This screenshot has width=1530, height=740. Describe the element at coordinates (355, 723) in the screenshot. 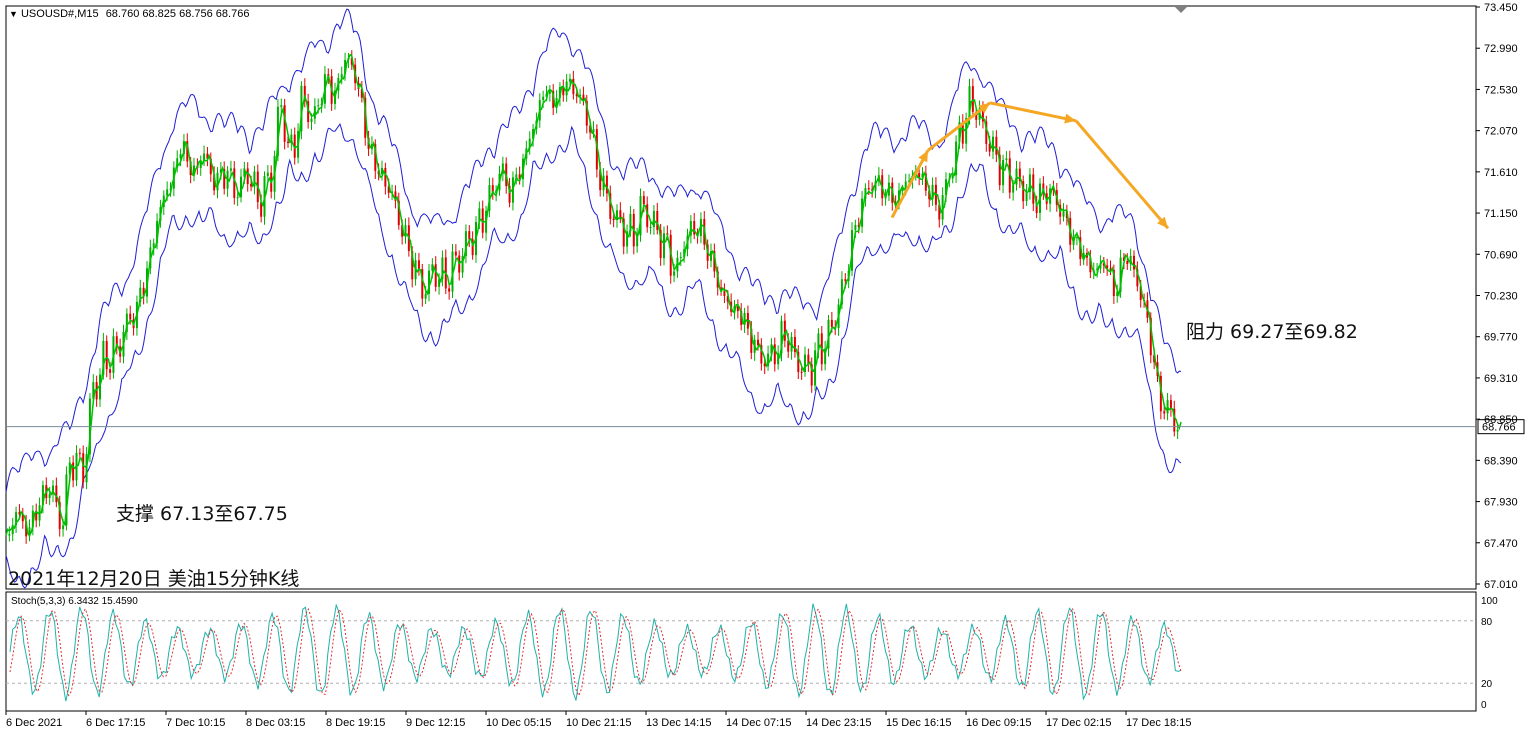

I see `time-tick-label: 8 Dec 19:15` at that location.